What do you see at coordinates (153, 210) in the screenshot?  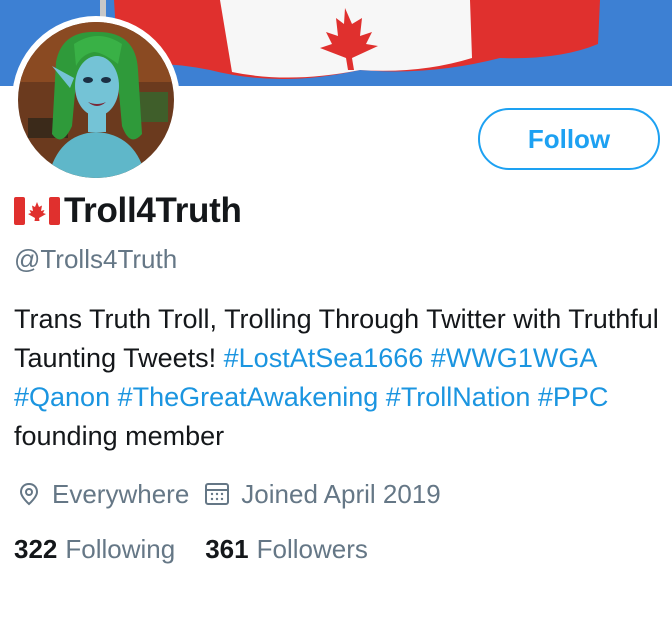 I see `display-name: Troll4Truth` at bounding box center [153, 210].